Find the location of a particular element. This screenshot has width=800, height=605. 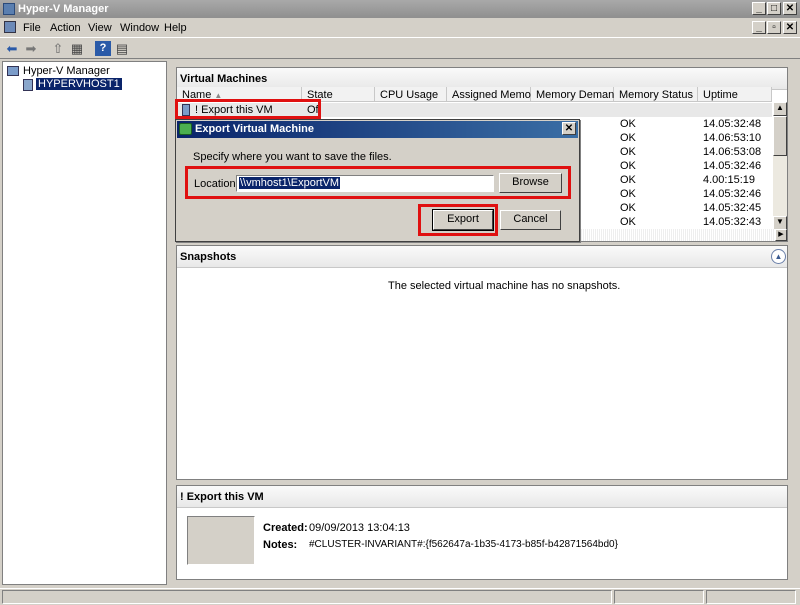

server-icon is located at coordinates (28, 85).